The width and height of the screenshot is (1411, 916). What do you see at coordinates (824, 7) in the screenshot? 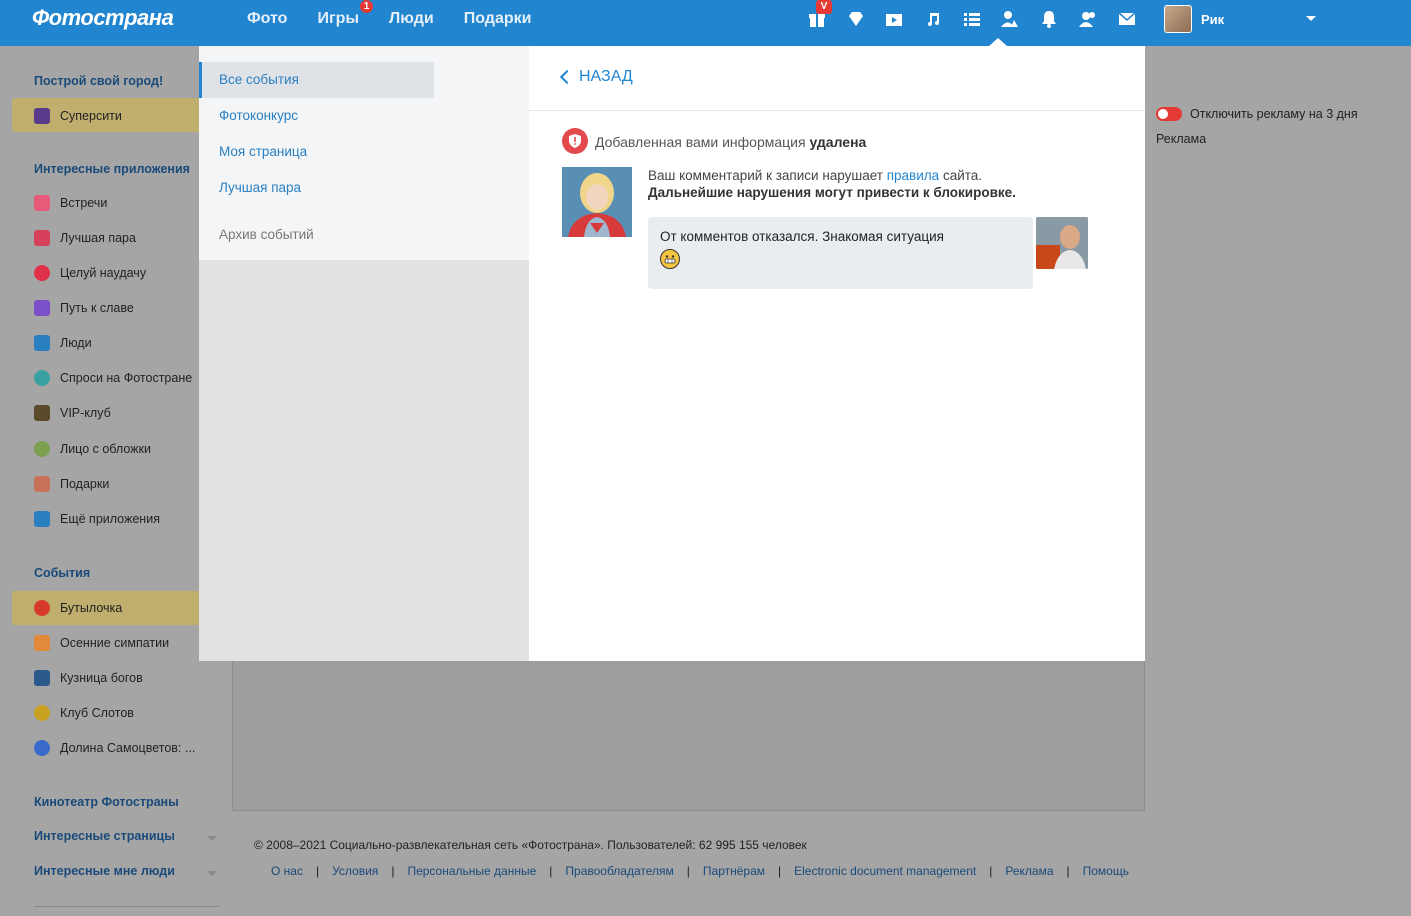
I see `vip-badge: V` at bounding box center [824, 7].